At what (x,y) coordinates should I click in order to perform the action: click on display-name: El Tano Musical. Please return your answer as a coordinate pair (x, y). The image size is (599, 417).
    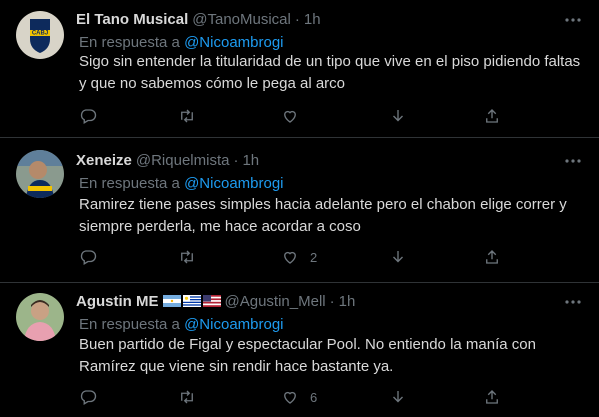
    Looking at the image, I should click on (132, 19).